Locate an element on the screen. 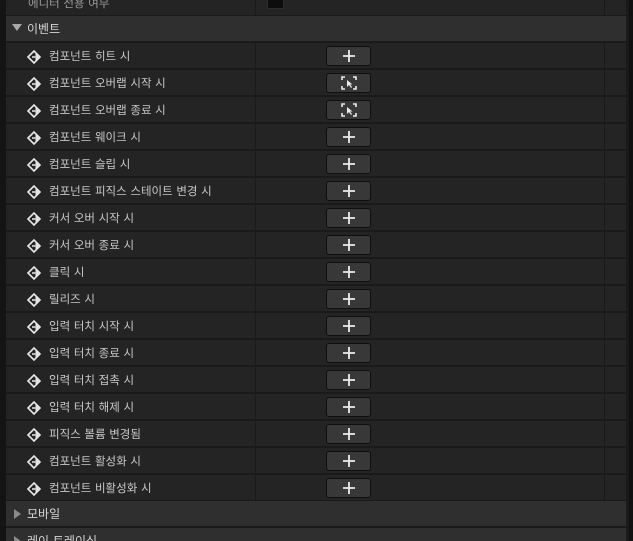  event-label: 입력 터치 접촉 시 is located at coordinates (92, 380).